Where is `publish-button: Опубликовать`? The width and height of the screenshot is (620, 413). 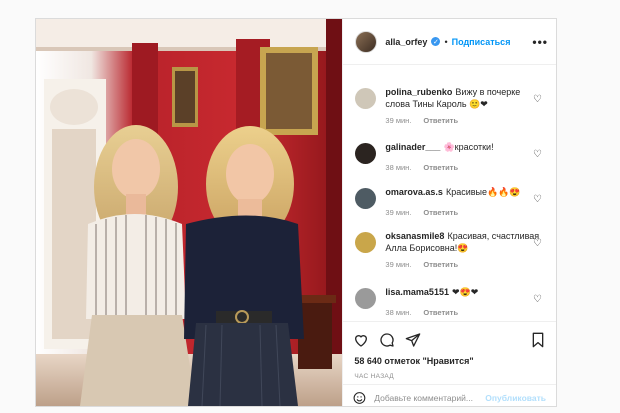
publish-button: Опубликовать is located at coordinates (515, 398).